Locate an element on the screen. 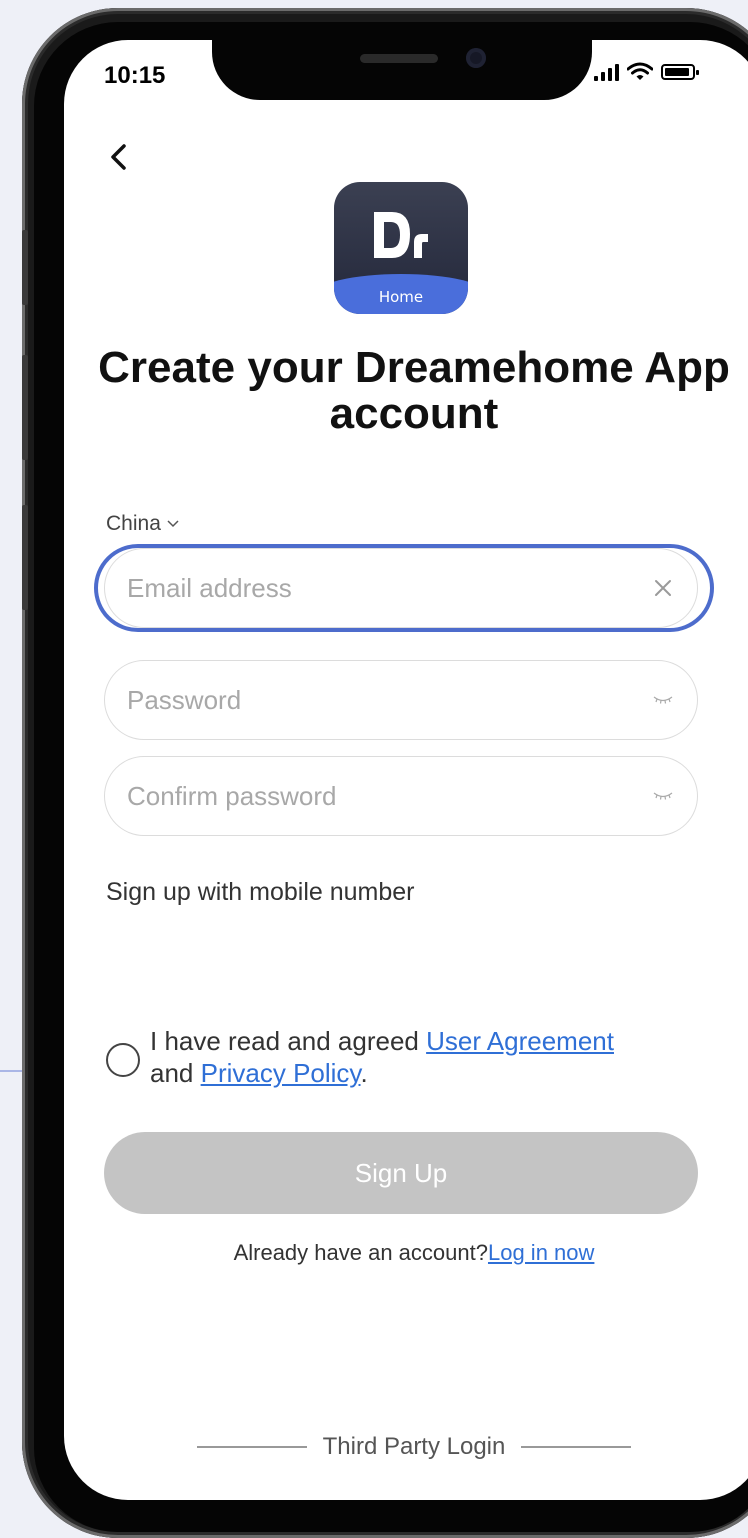 This screenshot has height=1538, width=748. divider-right is located at coordinates (576, 1447).